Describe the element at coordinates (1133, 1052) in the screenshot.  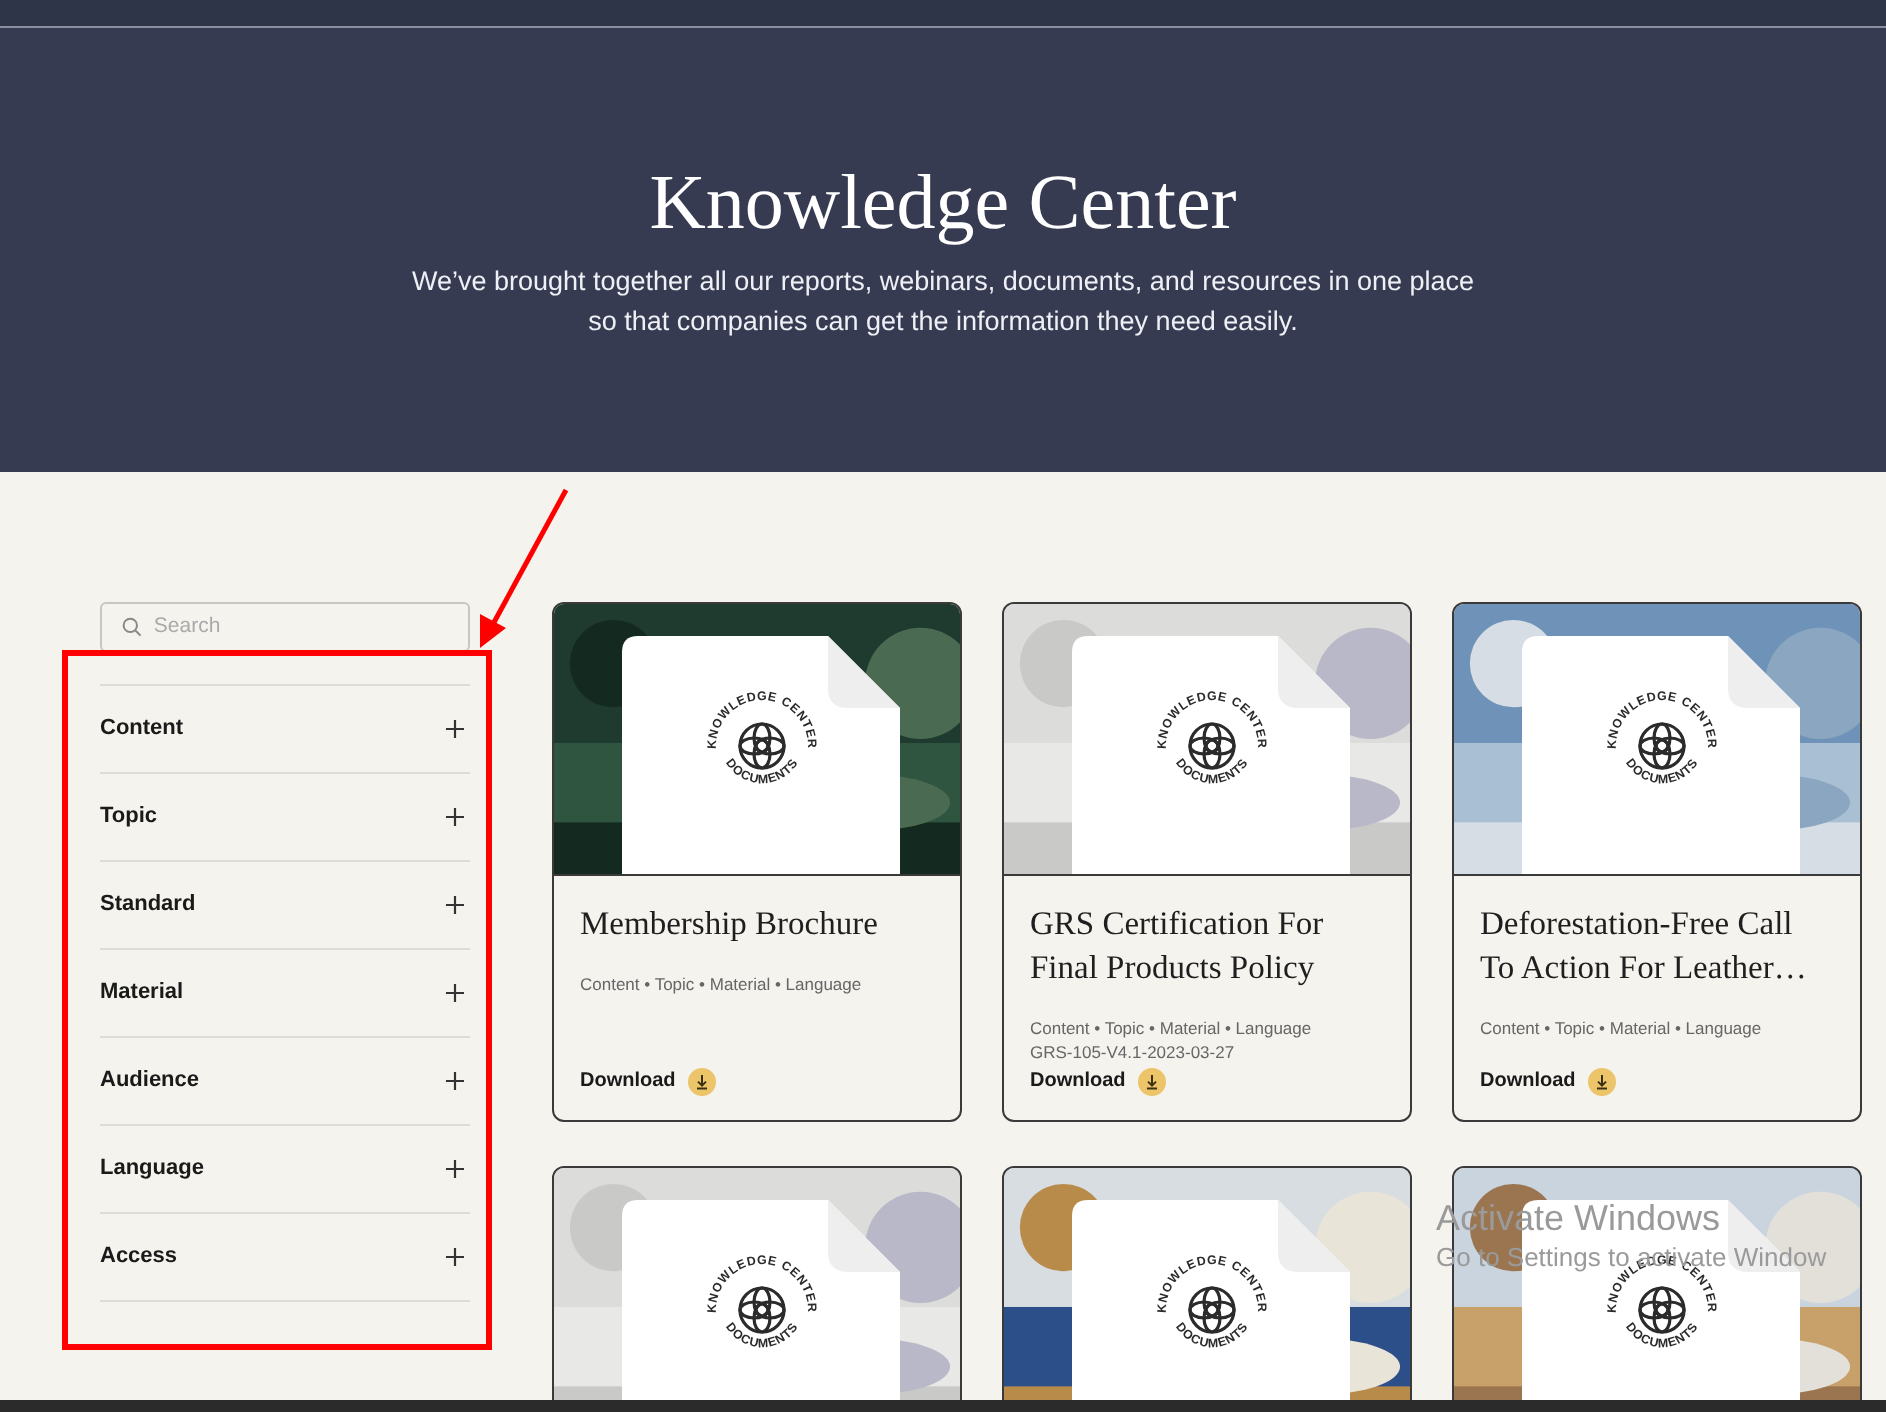
I see `document-code: GRS-105-V4.1-2023-03-27` at that location.